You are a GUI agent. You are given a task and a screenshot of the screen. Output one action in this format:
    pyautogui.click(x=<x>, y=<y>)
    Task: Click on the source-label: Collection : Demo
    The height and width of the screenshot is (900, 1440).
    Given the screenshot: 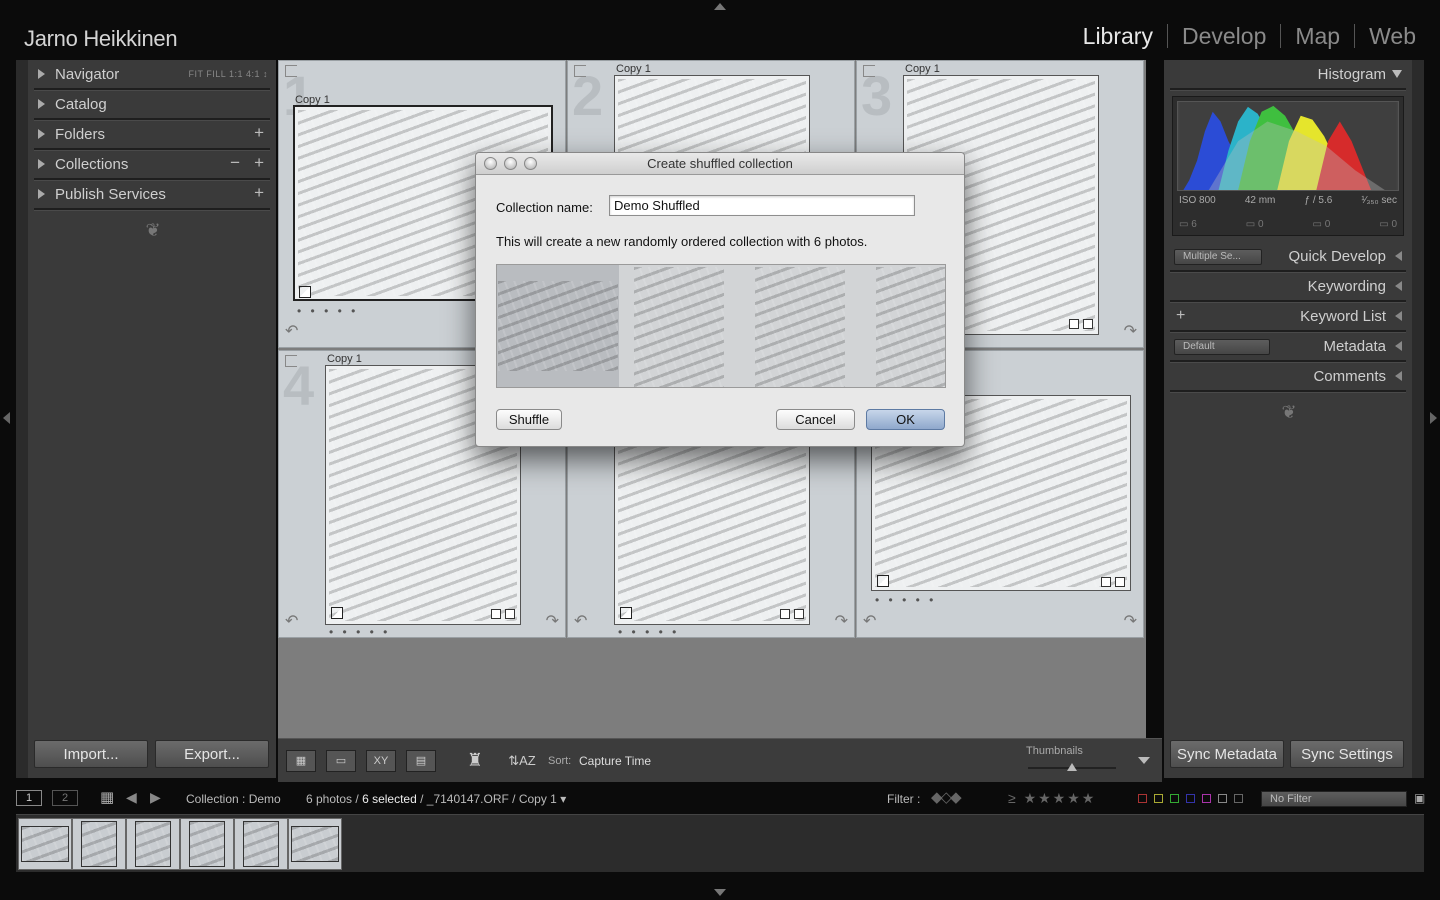 What is the action you would take?
    pyautogui.click(x=233, y=799)
    